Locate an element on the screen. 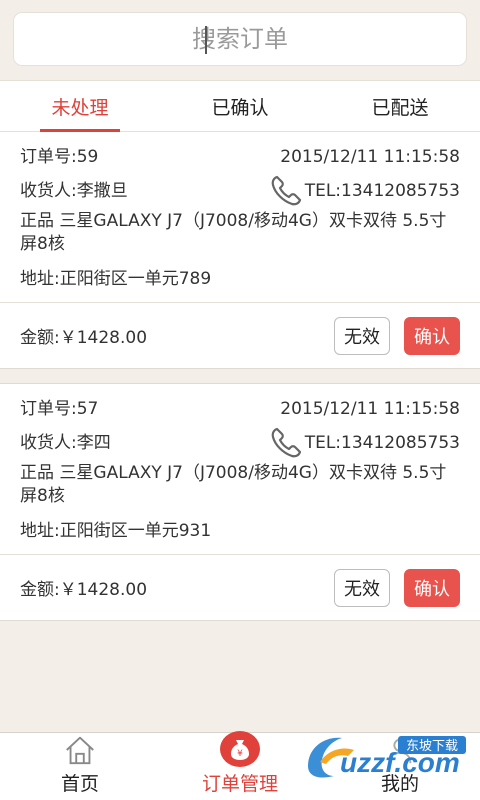 This screenshot has height=800, width=480. search-box is located at coordinates (240, 39).